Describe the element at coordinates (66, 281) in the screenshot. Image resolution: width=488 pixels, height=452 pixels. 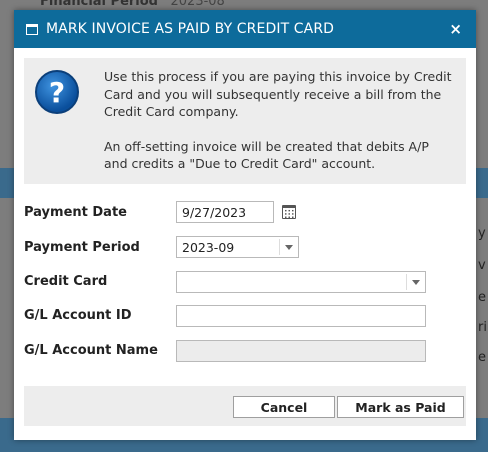
I see `credit-card-label: Credit Card` at that location.